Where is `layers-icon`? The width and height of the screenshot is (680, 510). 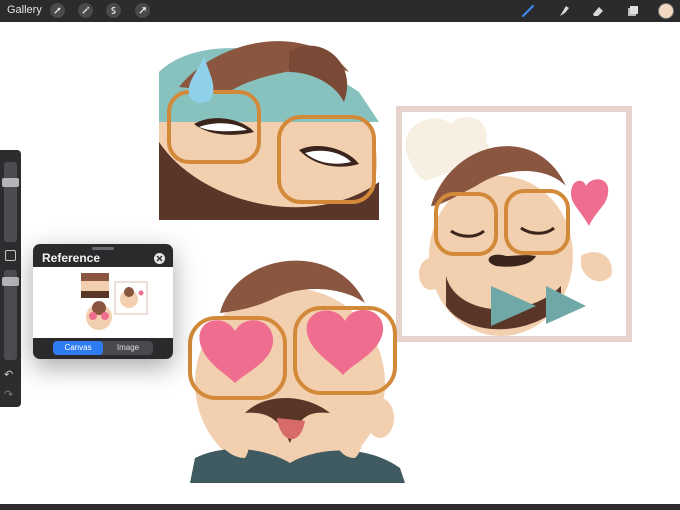 layers-icon is located at coordinates (633, 11).